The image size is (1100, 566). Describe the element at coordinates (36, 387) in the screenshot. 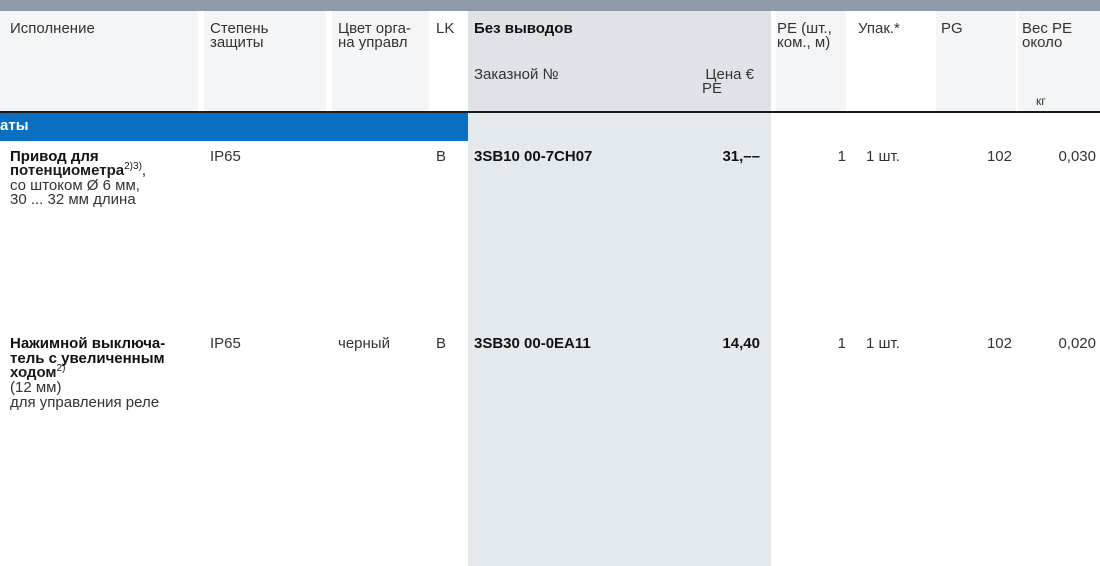

I see `row-desc-line: (12 мм)` at that location.